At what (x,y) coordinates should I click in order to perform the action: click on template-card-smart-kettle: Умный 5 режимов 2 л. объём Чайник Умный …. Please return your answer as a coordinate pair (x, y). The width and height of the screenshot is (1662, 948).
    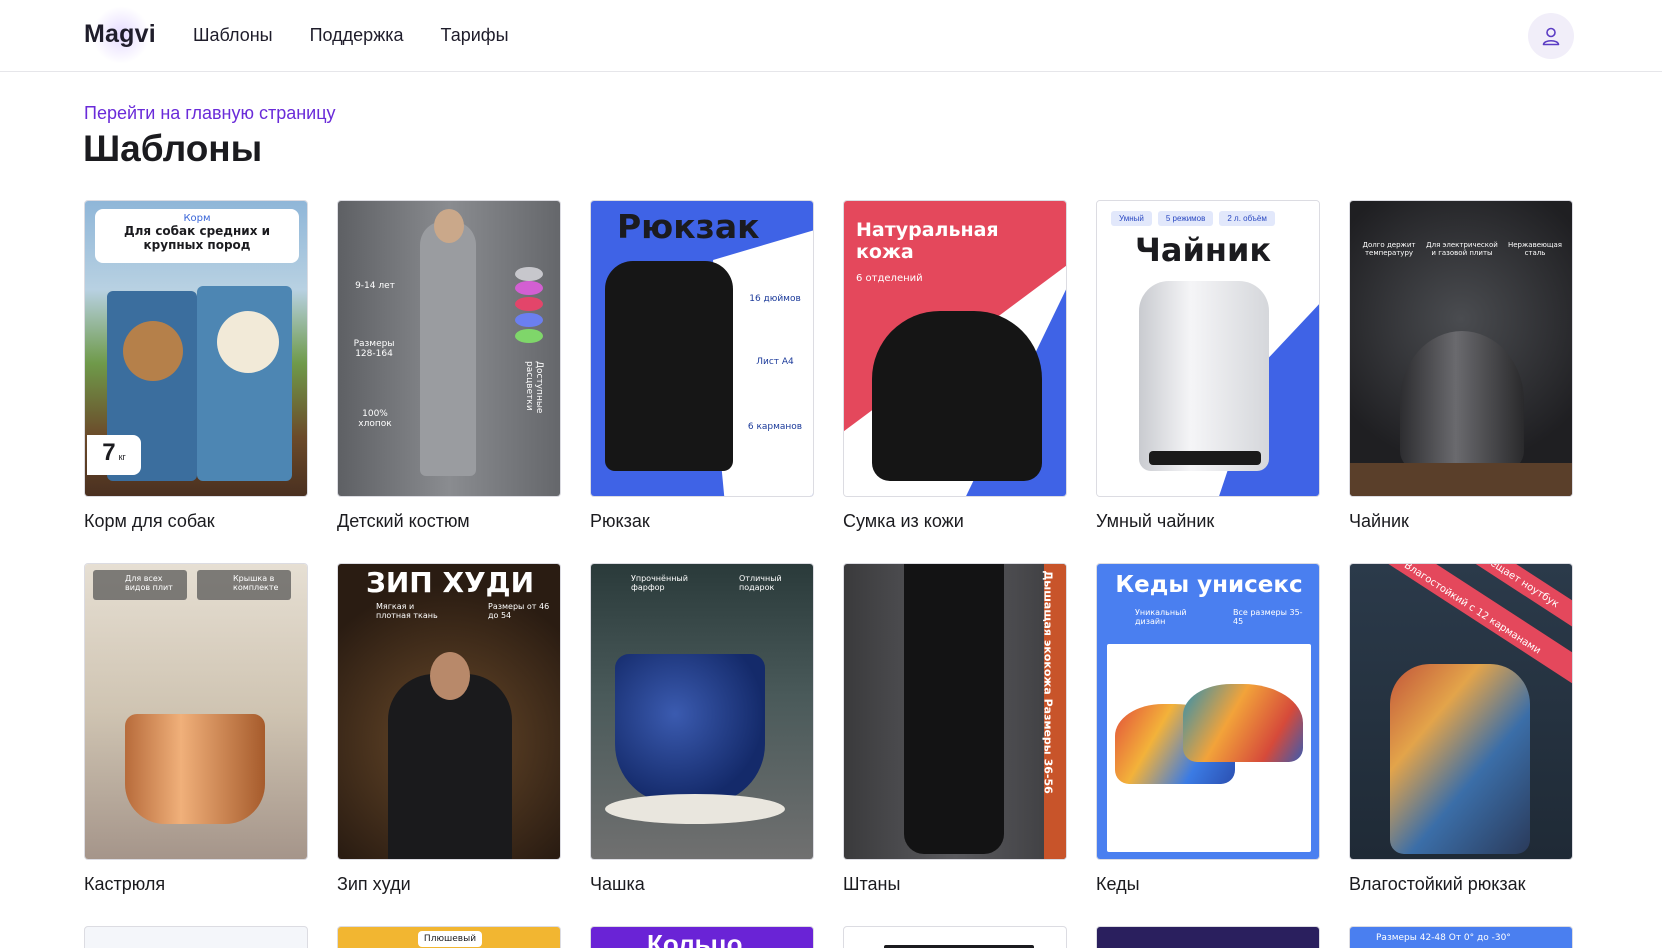
    Looking at the image, I should click on (1208, 366).